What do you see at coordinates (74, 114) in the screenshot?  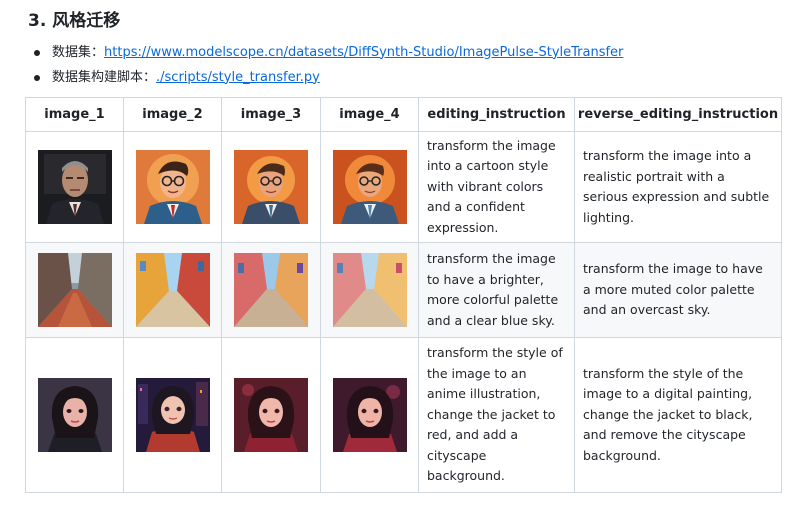 I see `header-image-1: image_1` at bounding box center [74, 114].